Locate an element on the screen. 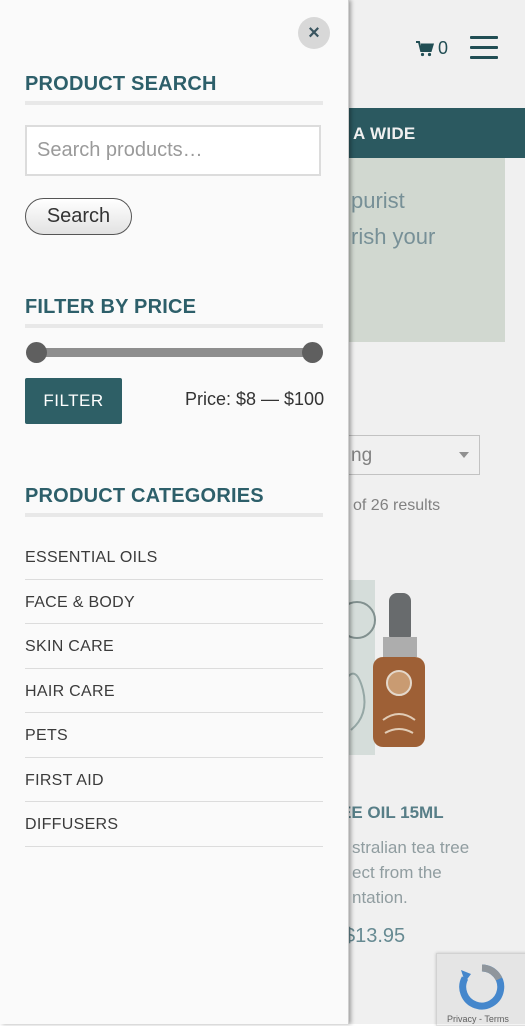  category-item: ESSENTIAL OILS is located at coordinates (174, 558).